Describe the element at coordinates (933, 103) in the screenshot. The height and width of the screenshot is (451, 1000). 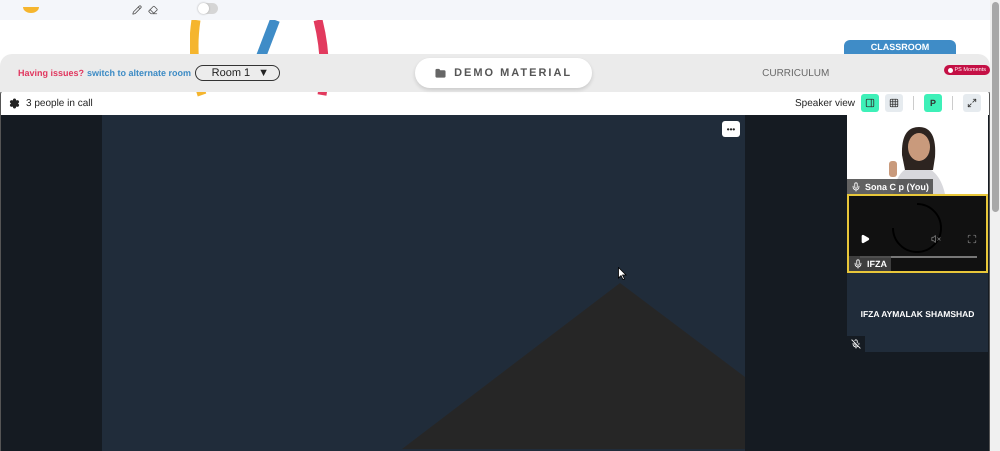
I see `presenter-button: P` at that location.